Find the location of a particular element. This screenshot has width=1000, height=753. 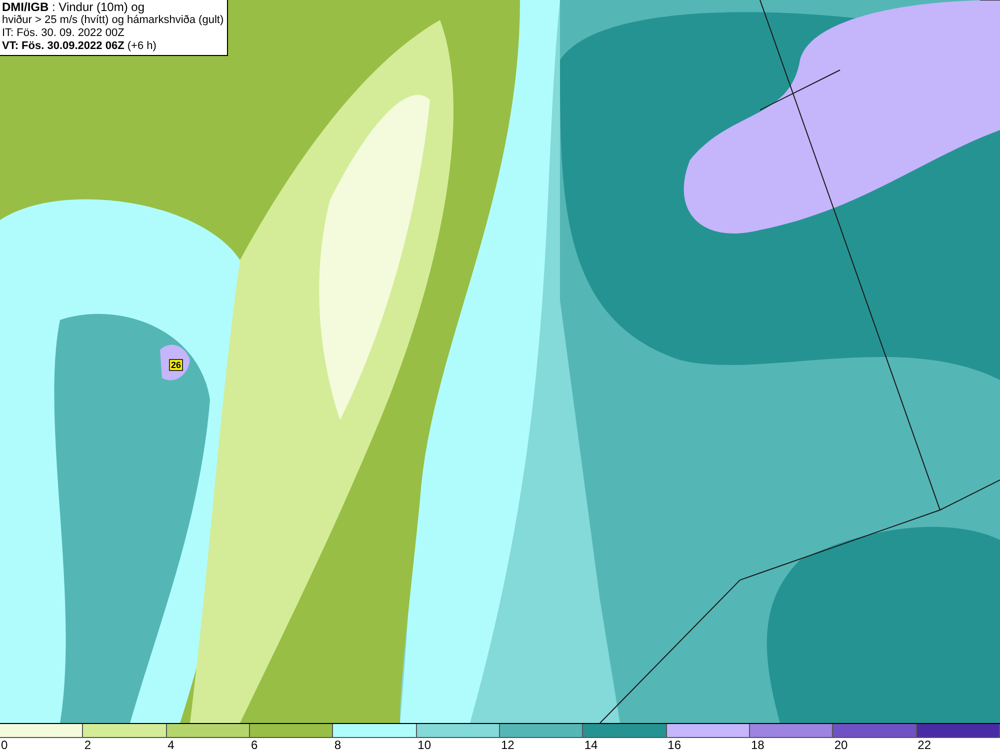

legend-label: 2 is located at coordinates (87, 745).